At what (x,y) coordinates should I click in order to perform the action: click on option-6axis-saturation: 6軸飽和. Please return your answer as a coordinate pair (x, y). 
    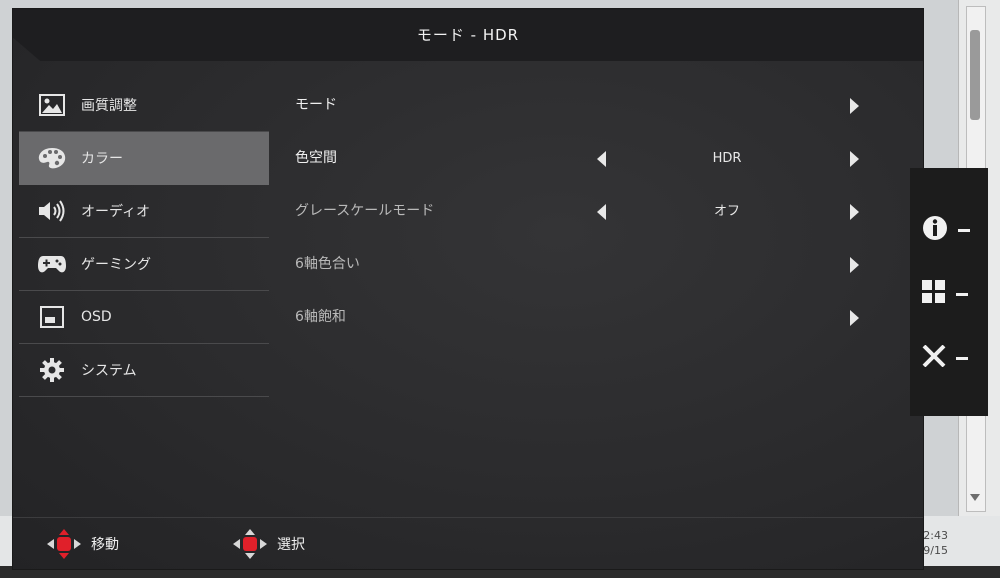
    Looking at the image, I should click on (577, 317).